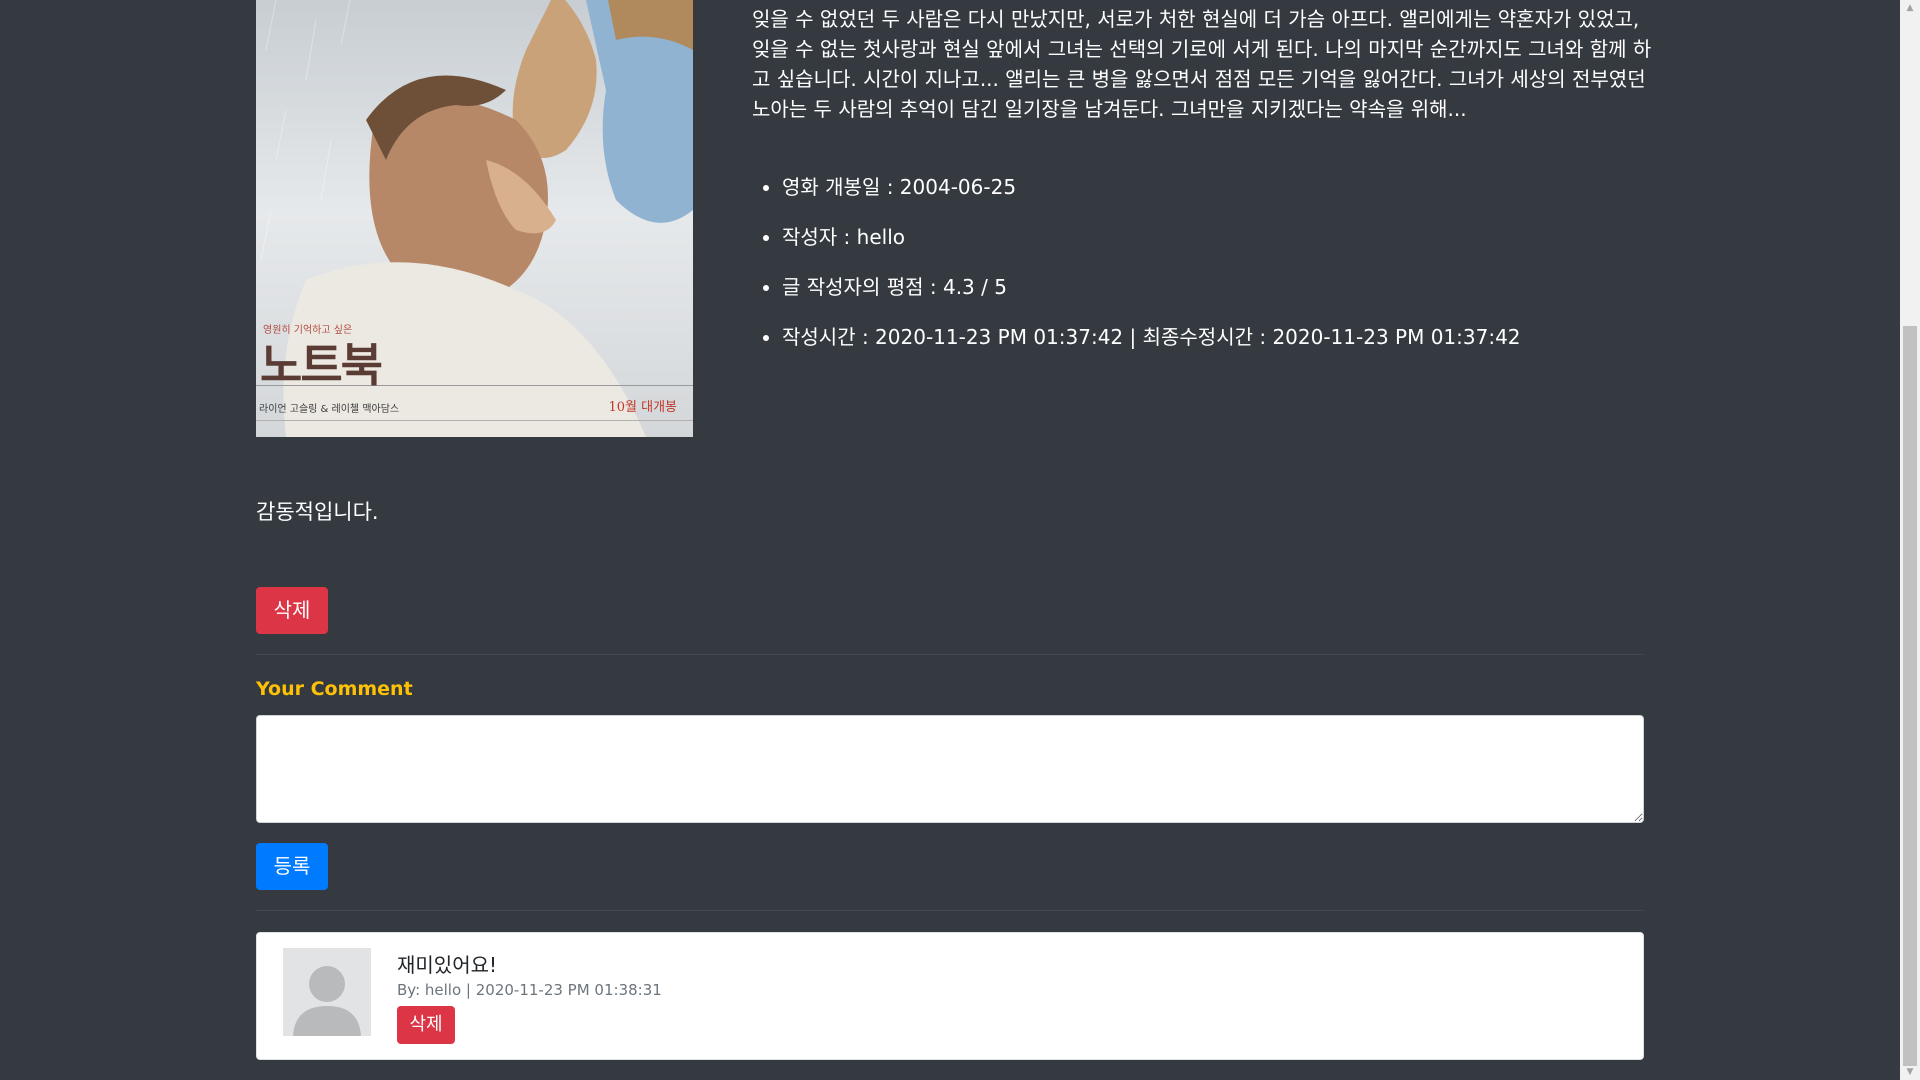  I want to click on comment-meta: By: hello | 2020-11-23 PM 01:38:31, so click(529, 990).